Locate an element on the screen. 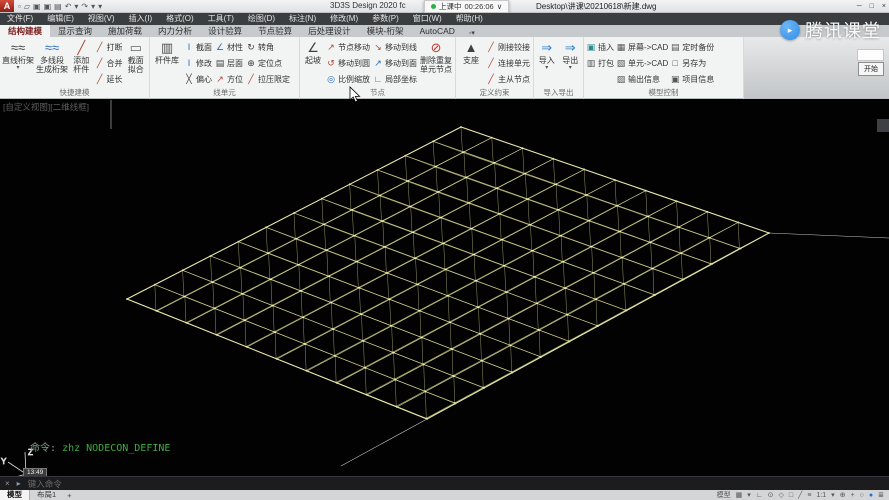  ribbon-tab: 结构建模 is located at coordinates (25, 31).